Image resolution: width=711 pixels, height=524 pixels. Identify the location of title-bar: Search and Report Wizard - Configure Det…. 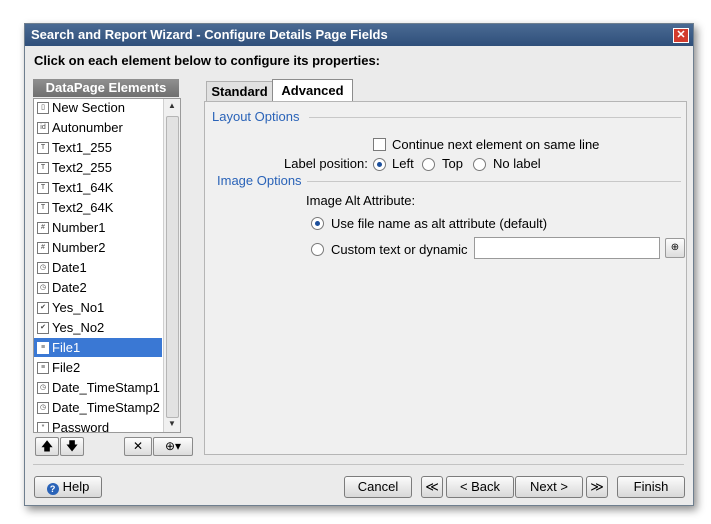
(359, 35).